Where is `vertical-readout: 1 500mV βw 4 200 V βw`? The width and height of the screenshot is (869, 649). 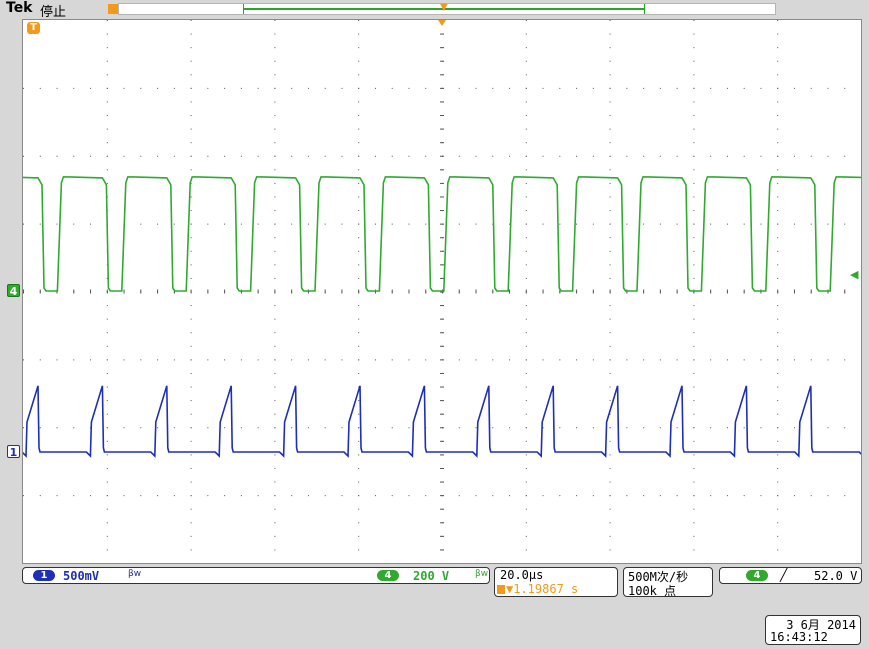 vertical-readout: 1 500mV βw 4 200 V βw is located at coordinates (256, 575).